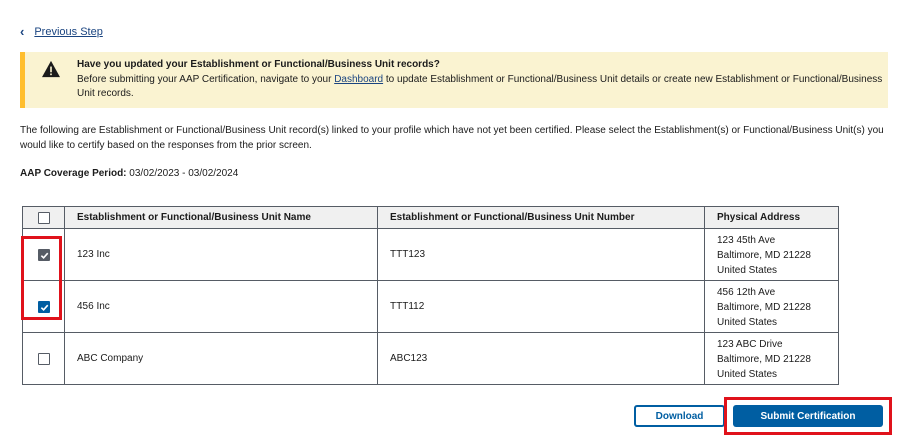 The width and height of the screenshot is (920, 439). What do you see at coordinates (746, 240) in the screenshot?
I see `address-line: 123 45th Ave` at bounding box center [746, 240].